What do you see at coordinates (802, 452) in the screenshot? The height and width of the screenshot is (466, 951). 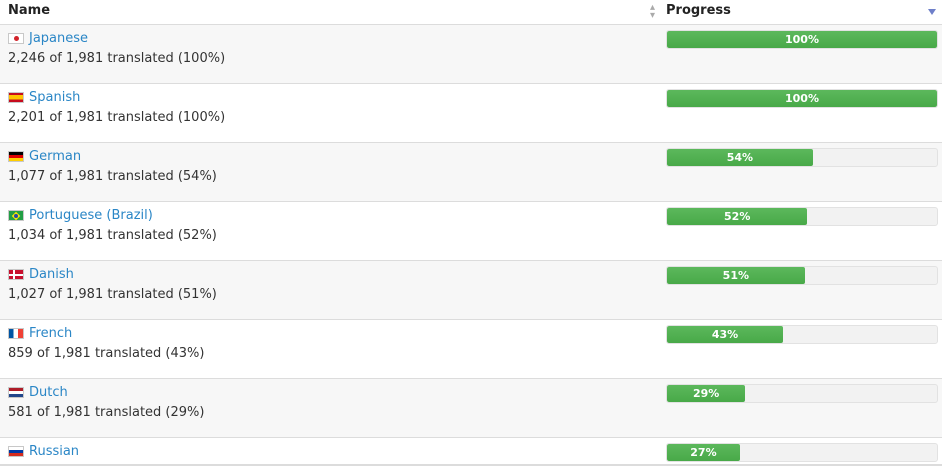 I see `progress-bar: 27%` at bounding box center [802, 452].